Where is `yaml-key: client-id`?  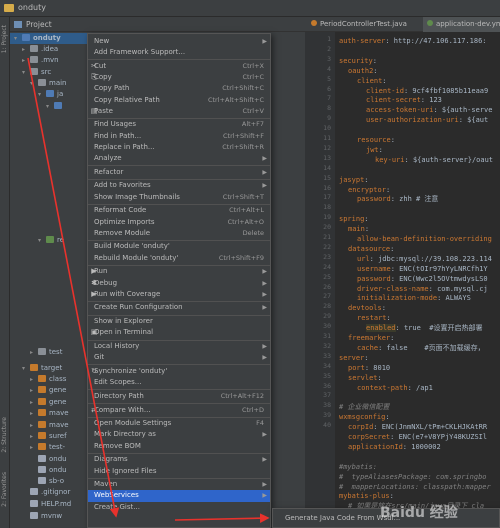
yaml-key: client-id is located at coordinates (385, 90).